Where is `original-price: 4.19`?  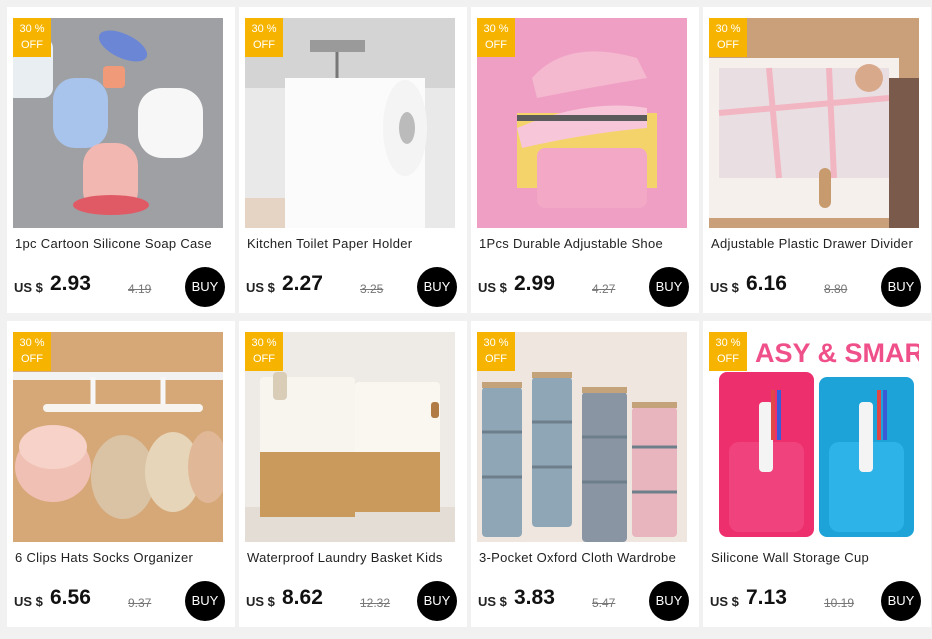
original-price: 4.19 is located at coordinates (140, 289).